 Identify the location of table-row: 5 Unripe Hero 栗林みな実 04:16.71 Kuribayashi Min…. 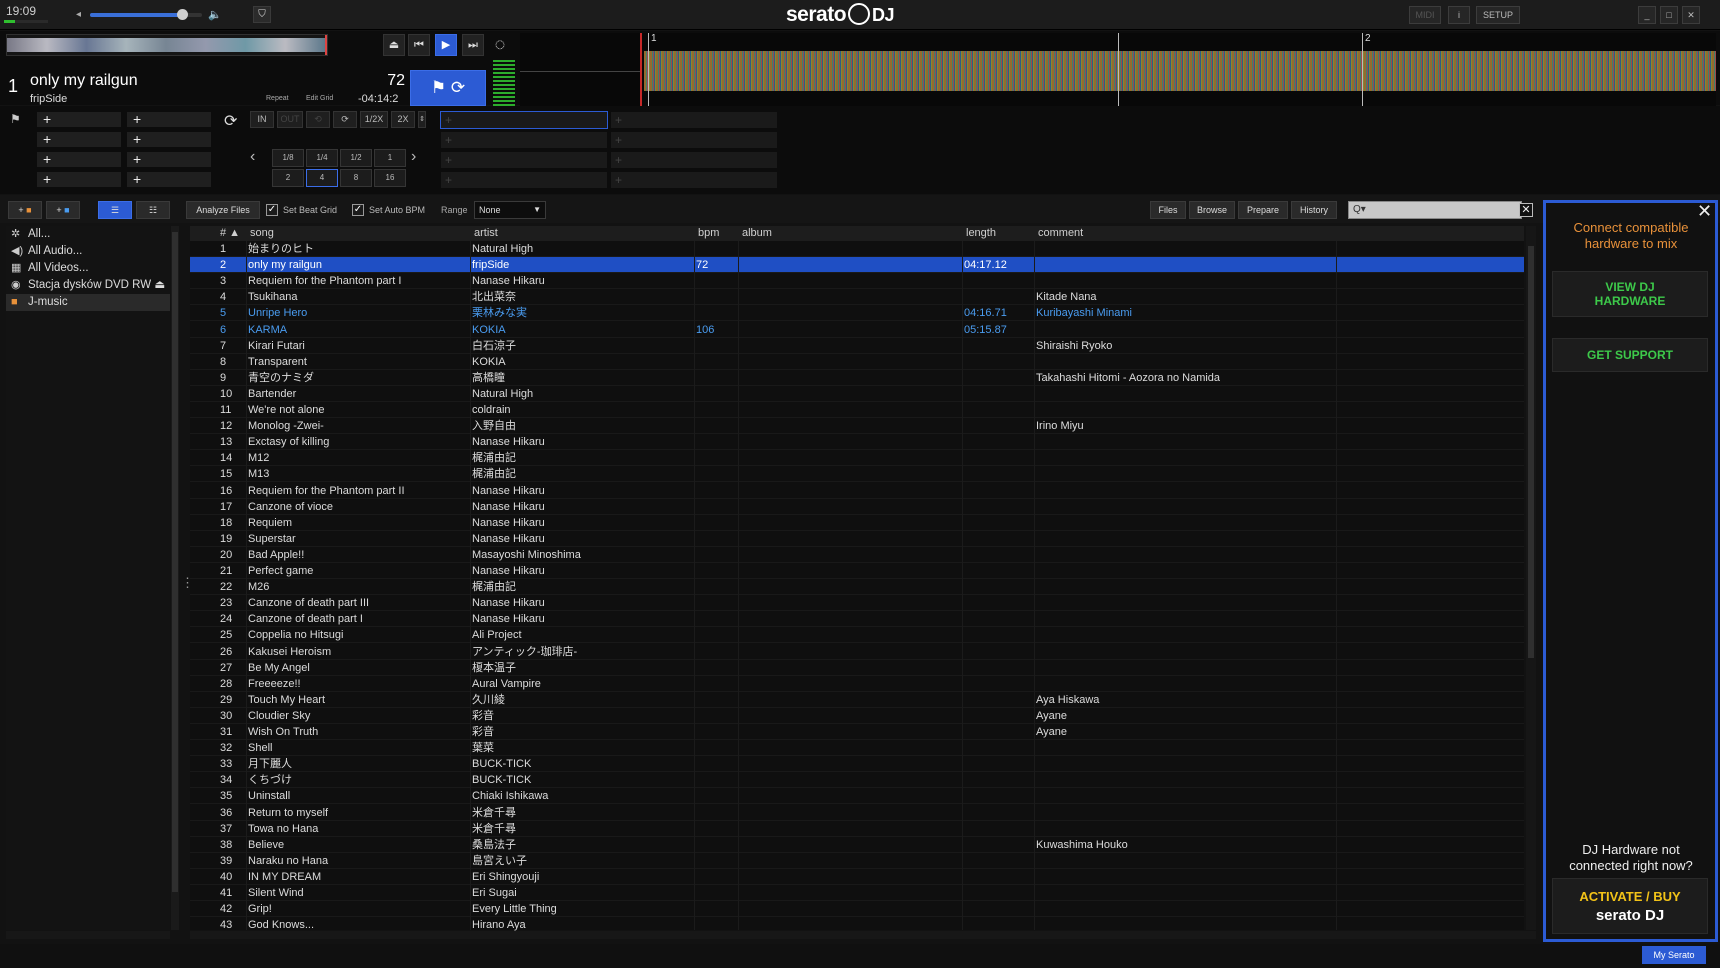
(857, 313).